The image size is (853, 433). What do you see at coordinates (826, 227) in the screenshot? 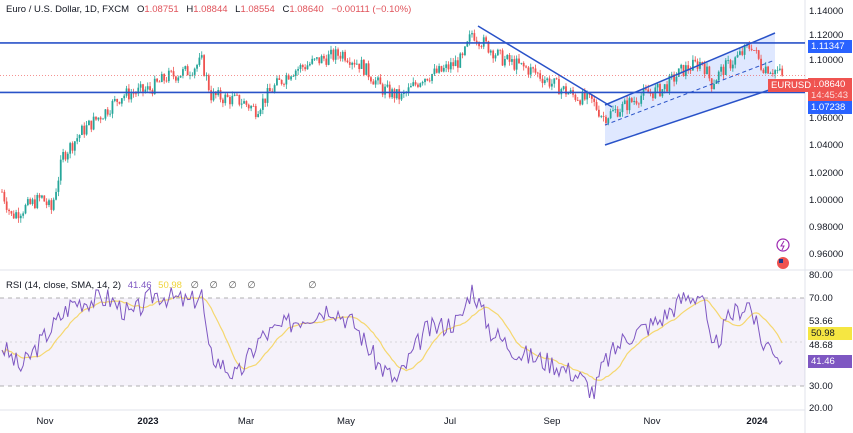
I see `price-tick: 0.98000` at bounding box center [826, 227].